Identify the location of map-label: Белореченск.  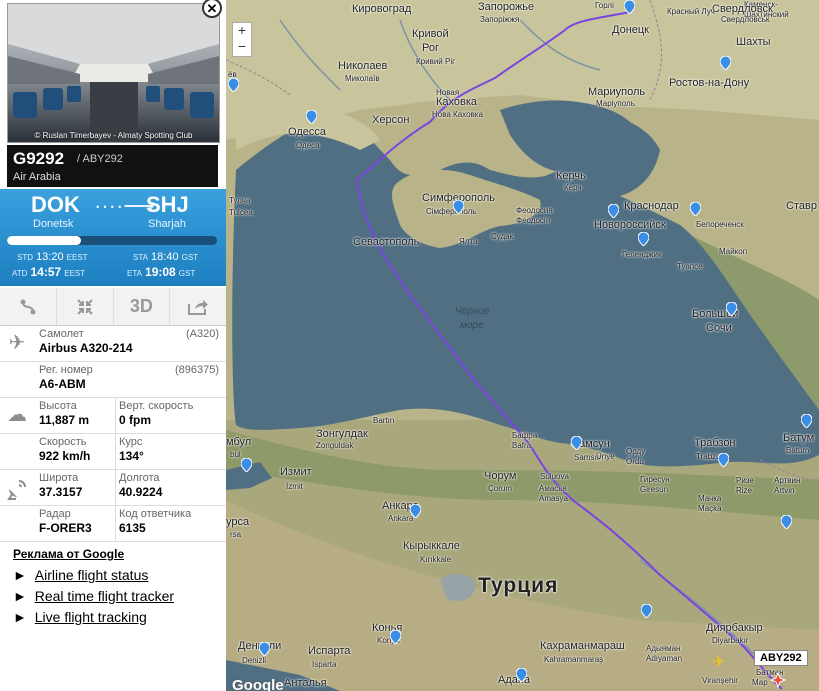
(720, 224).